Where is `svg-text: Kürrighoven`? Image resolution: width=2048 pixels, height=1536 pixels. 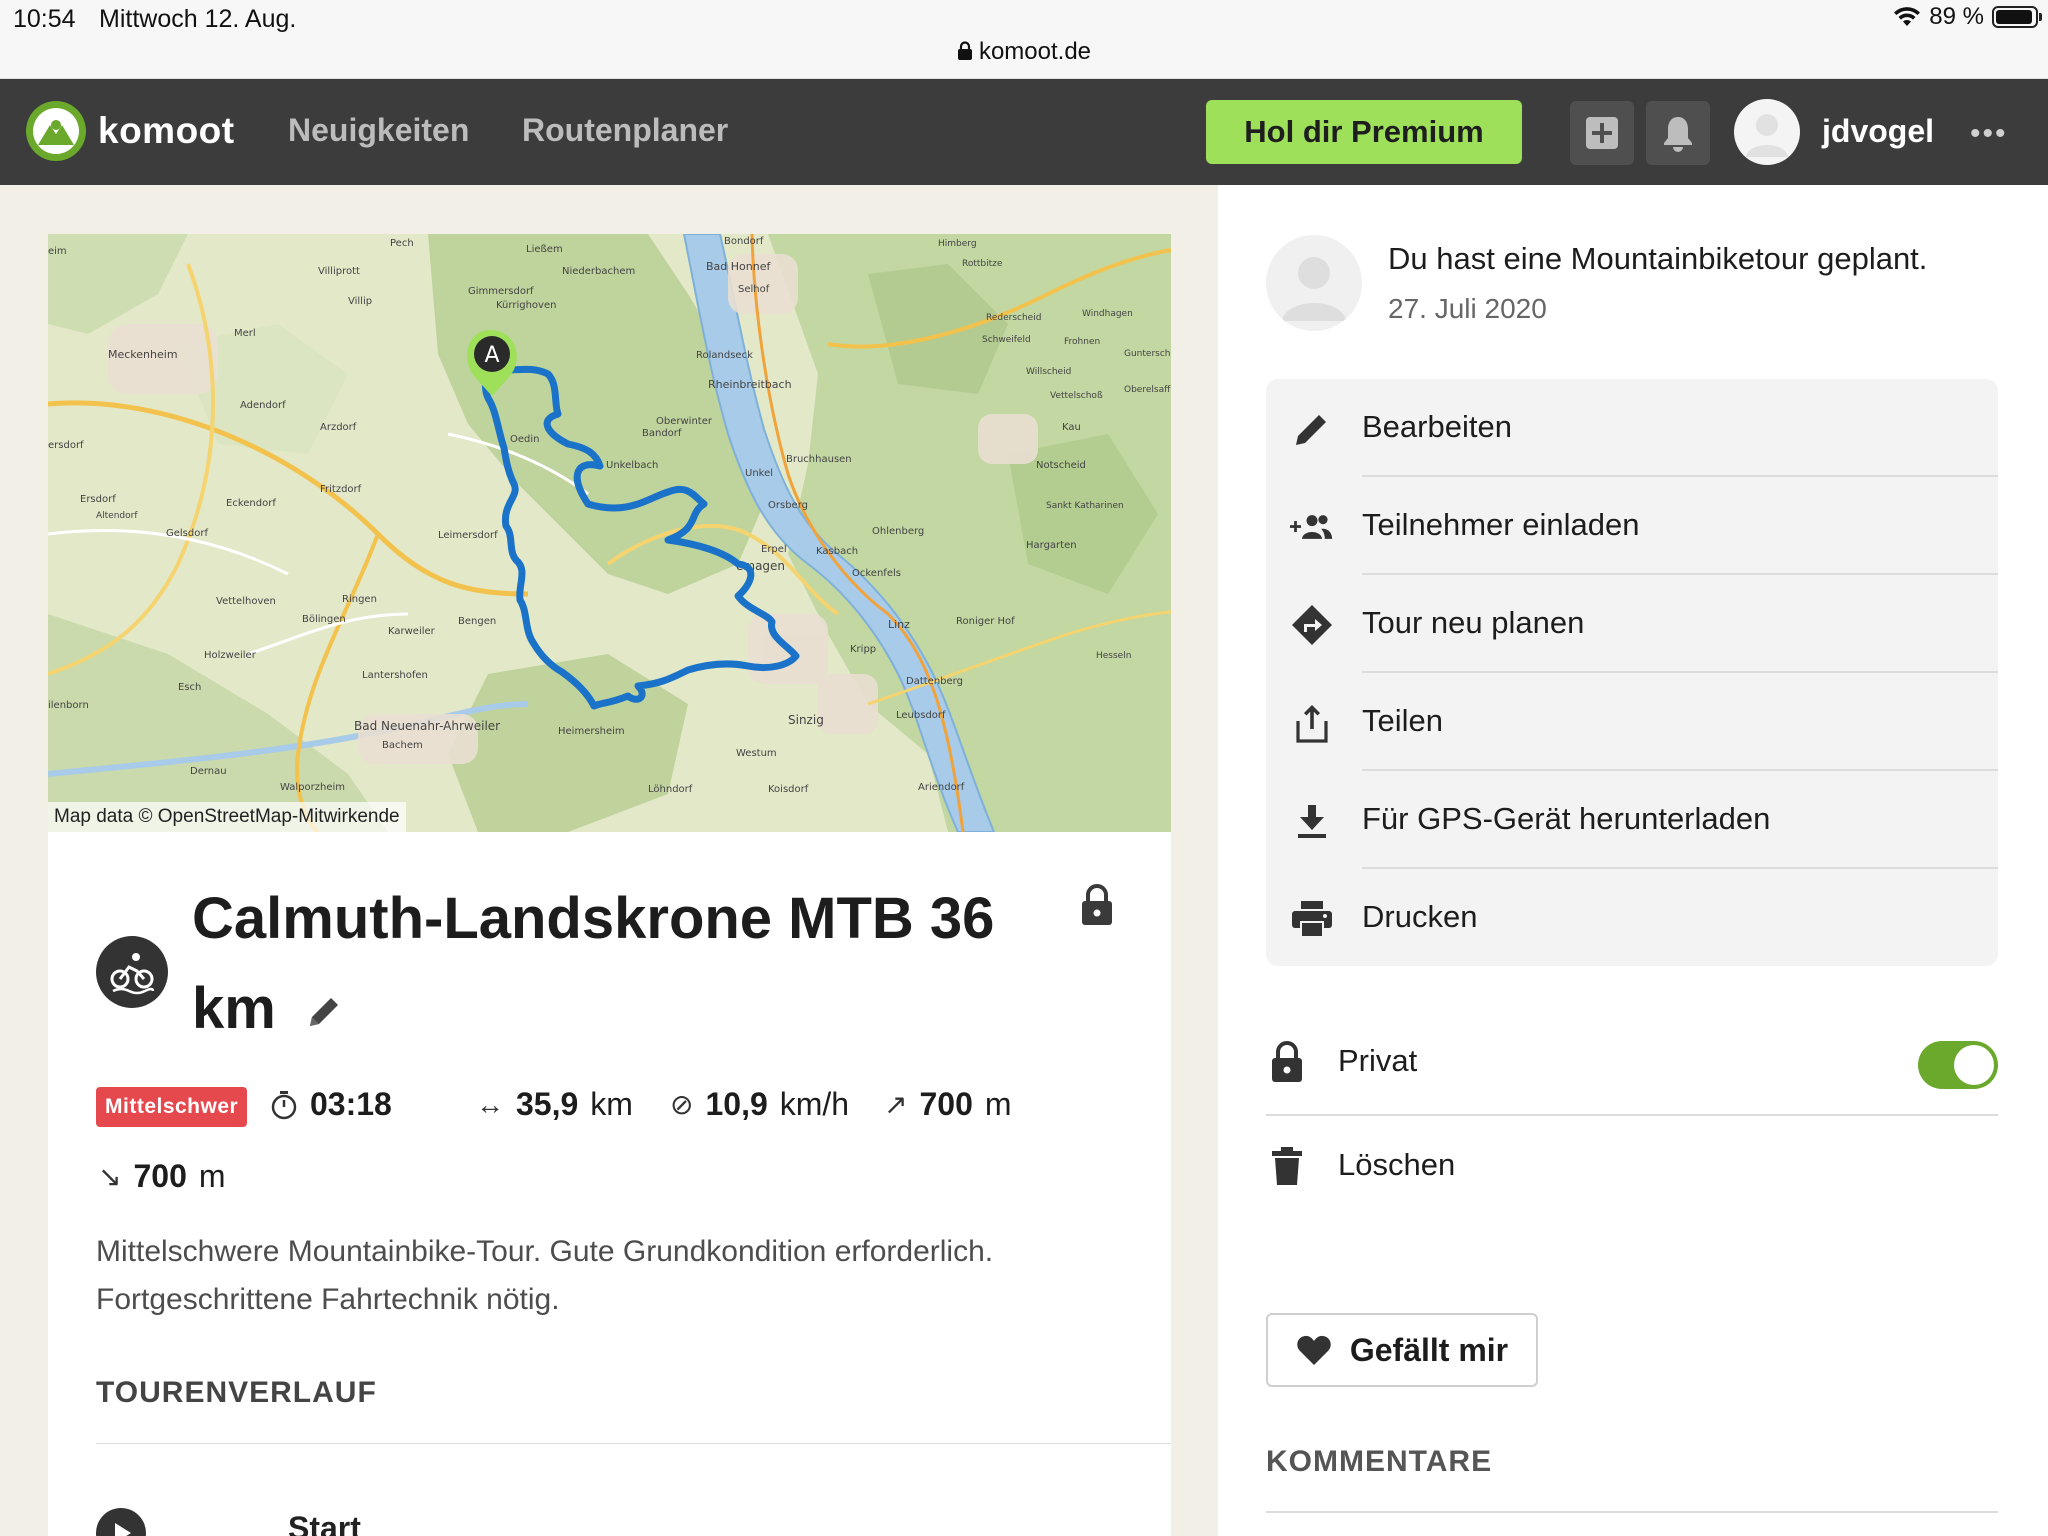
svg-text: Kürrighoven is located at coordinates (526, 305).